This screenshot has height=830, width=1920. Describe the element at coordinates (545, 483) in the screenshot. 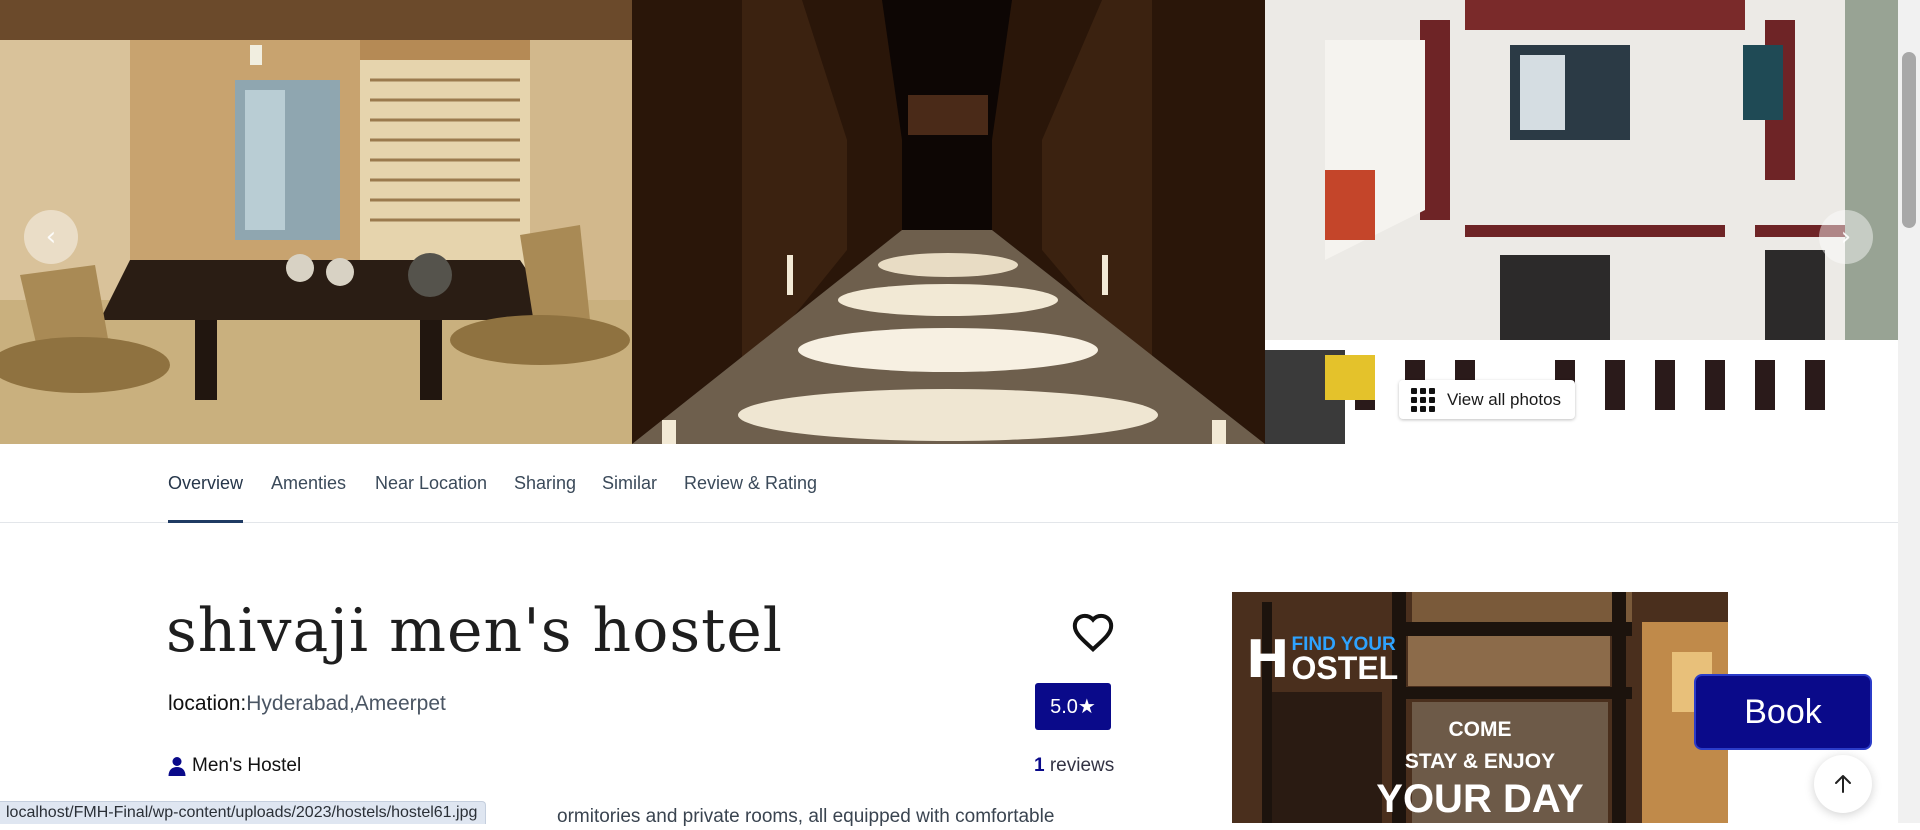

I see `tab-sharing: Sharing` at that location.